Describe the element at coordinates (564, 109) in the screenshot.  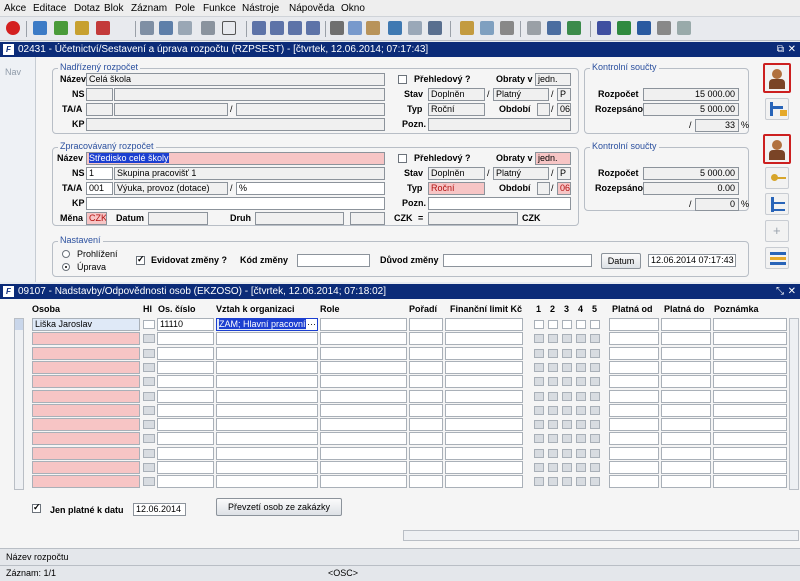
I see `parent-period2-field: 06` at that location.